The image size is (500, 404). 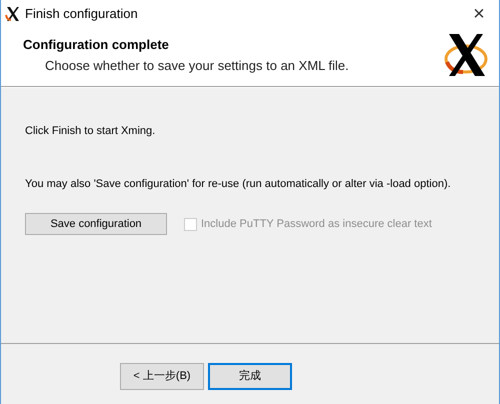 I want to click on header-subtitle: Choose whether to save your settings to an XML file., so click(x=197, y=65).